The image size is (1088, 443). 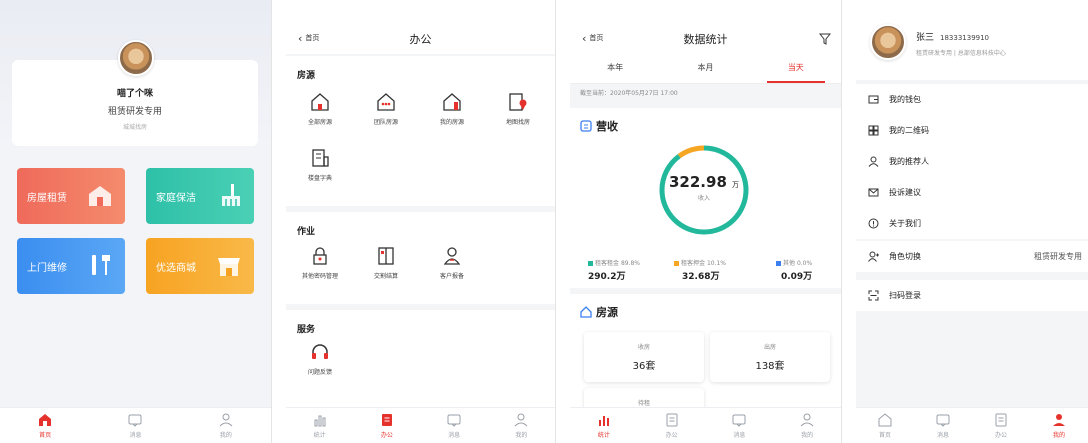 I want to click on user-city: 城城找房, so click(x=134, y=127).